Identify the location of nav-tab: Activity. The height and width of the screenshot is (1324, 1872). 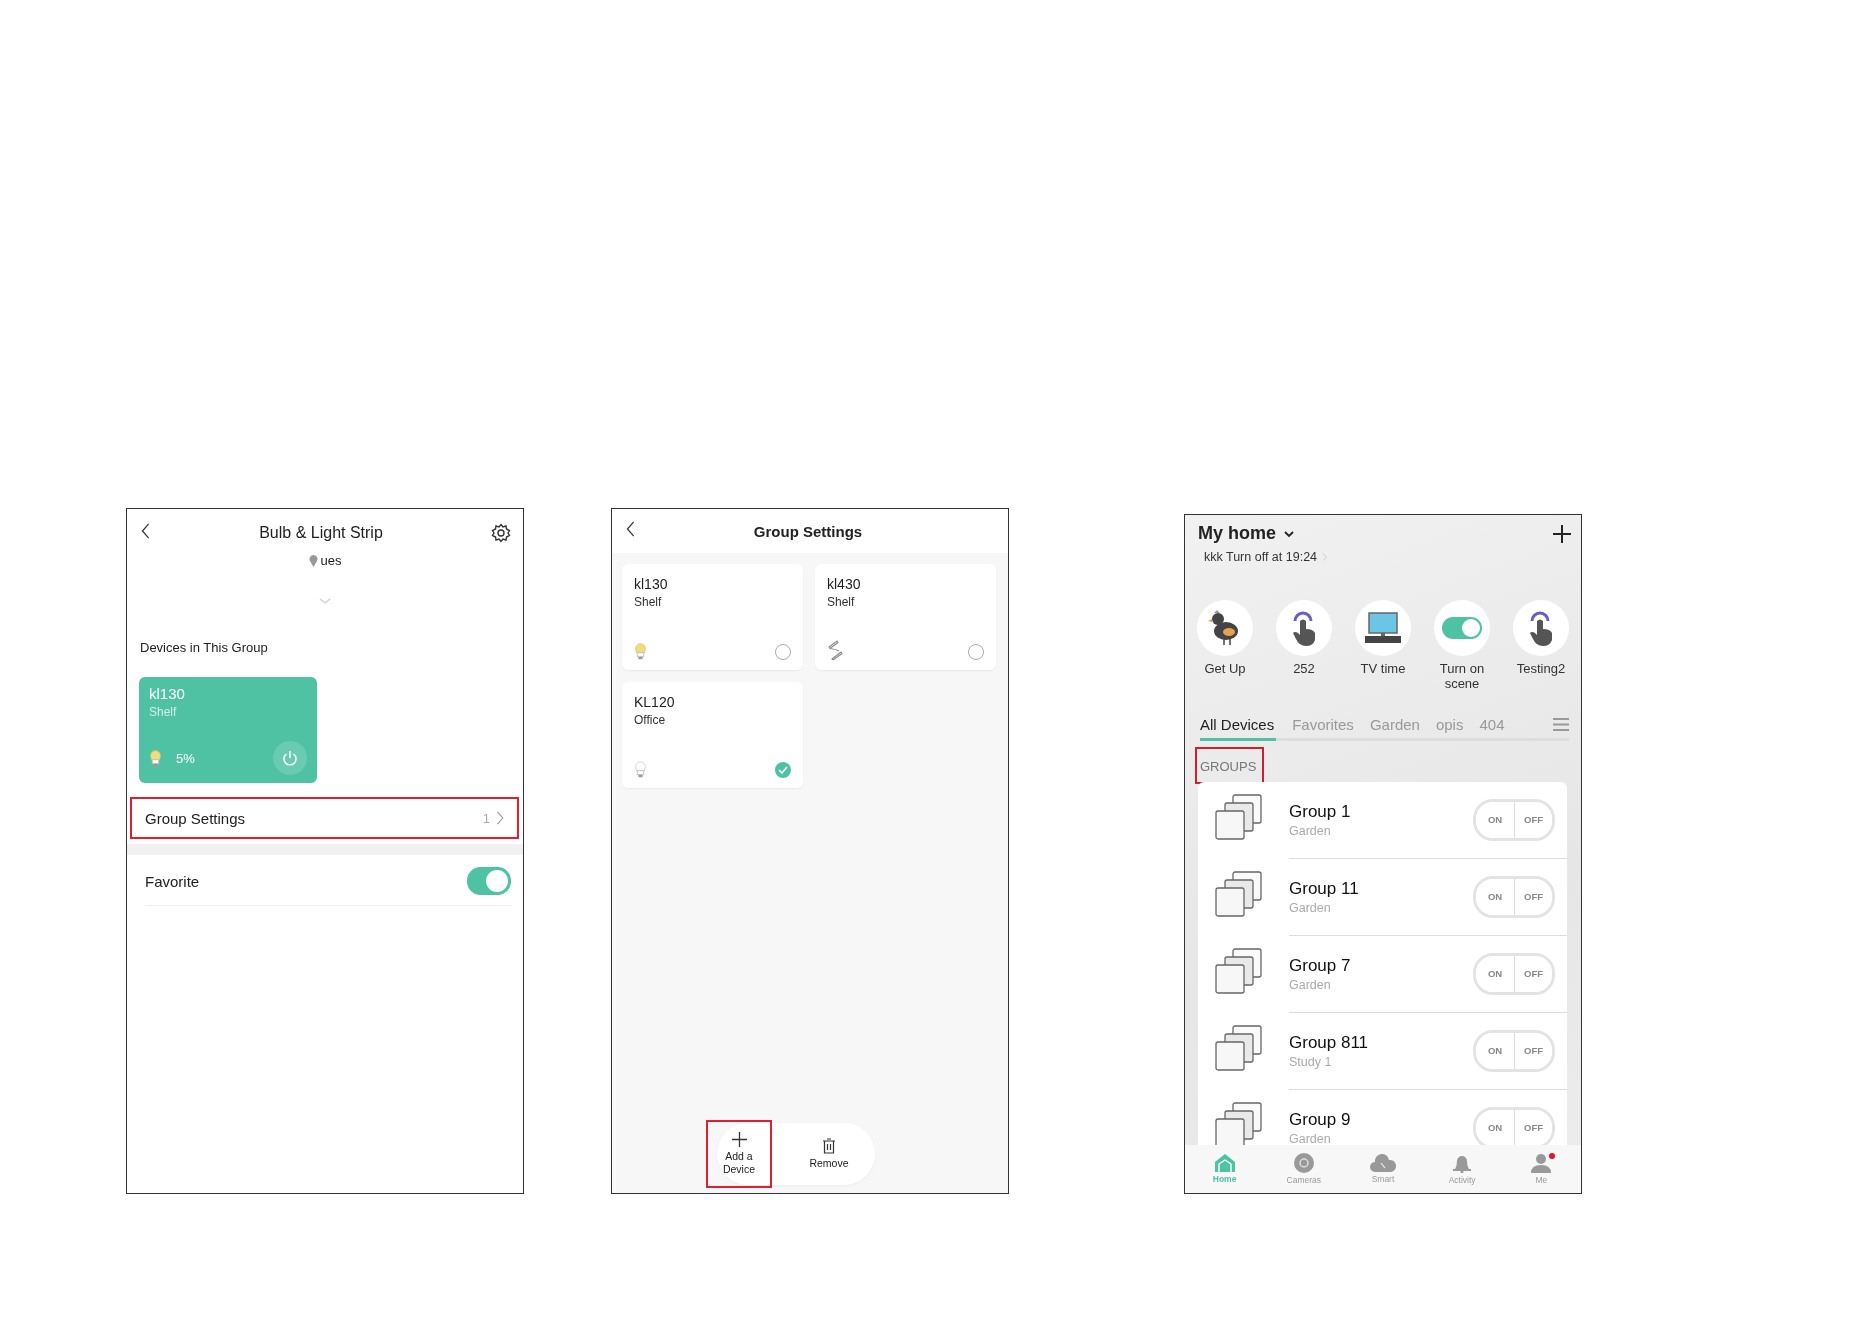
(1462, 1169).